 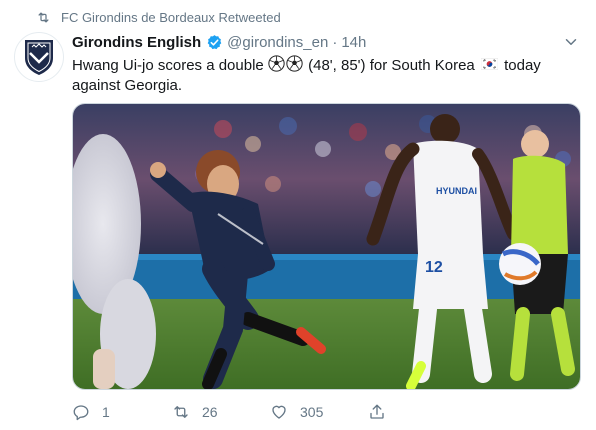 I want to click on sponsor-text: HYUNDAI, so click(x=456, y=191).